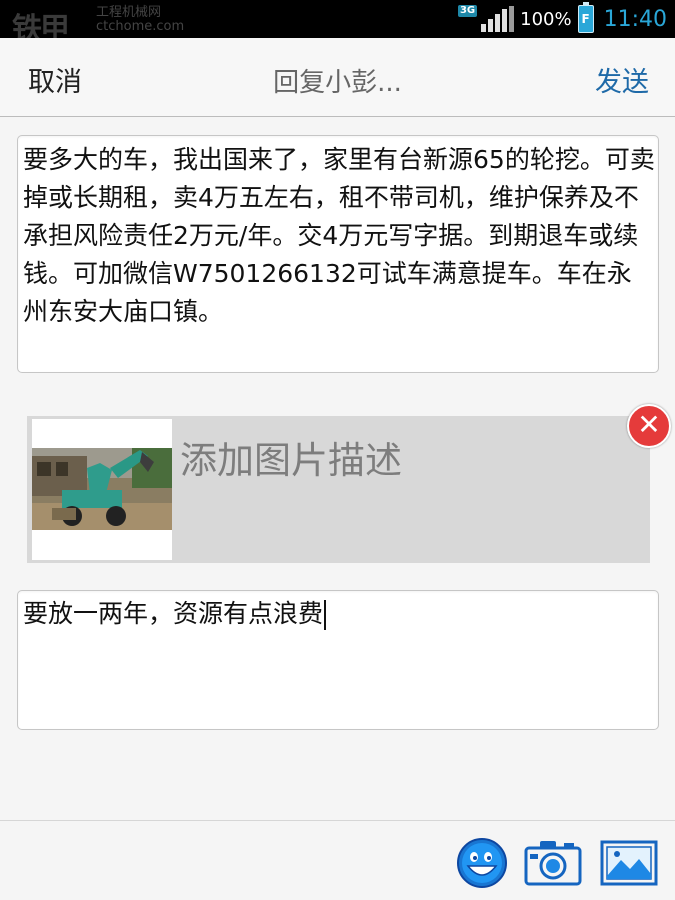  I want to click on camera-icon, so click(553, 863).